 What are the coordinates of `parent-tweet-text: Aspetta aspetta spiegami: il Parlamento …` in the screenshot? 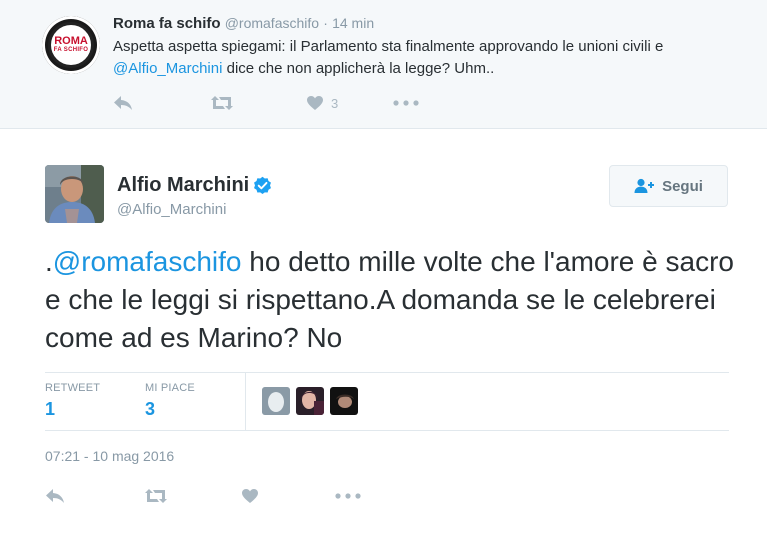 It's located at (433, 58).